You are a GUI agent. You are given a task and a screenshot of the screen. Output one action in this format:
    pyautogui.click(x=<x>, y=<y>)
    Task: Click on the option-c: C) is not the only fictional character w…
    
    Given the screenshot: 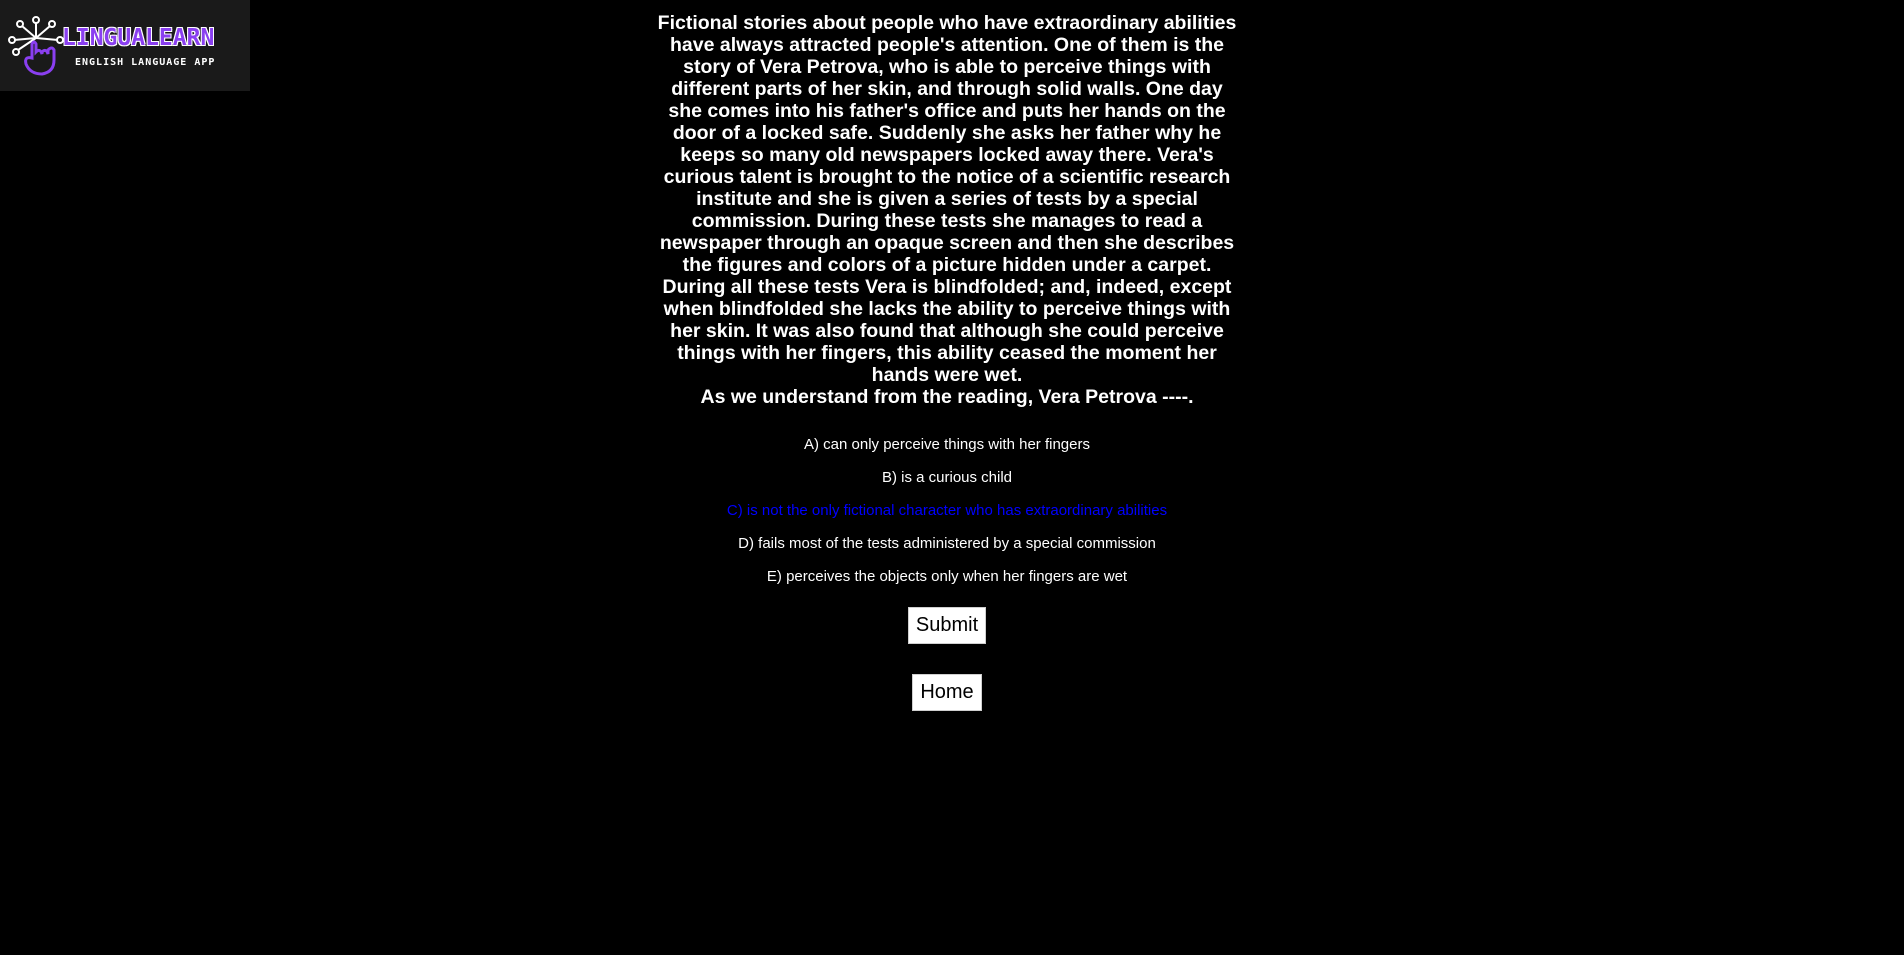 What is the action you would take?
    pyautogui.click(x=947, y=511)
    